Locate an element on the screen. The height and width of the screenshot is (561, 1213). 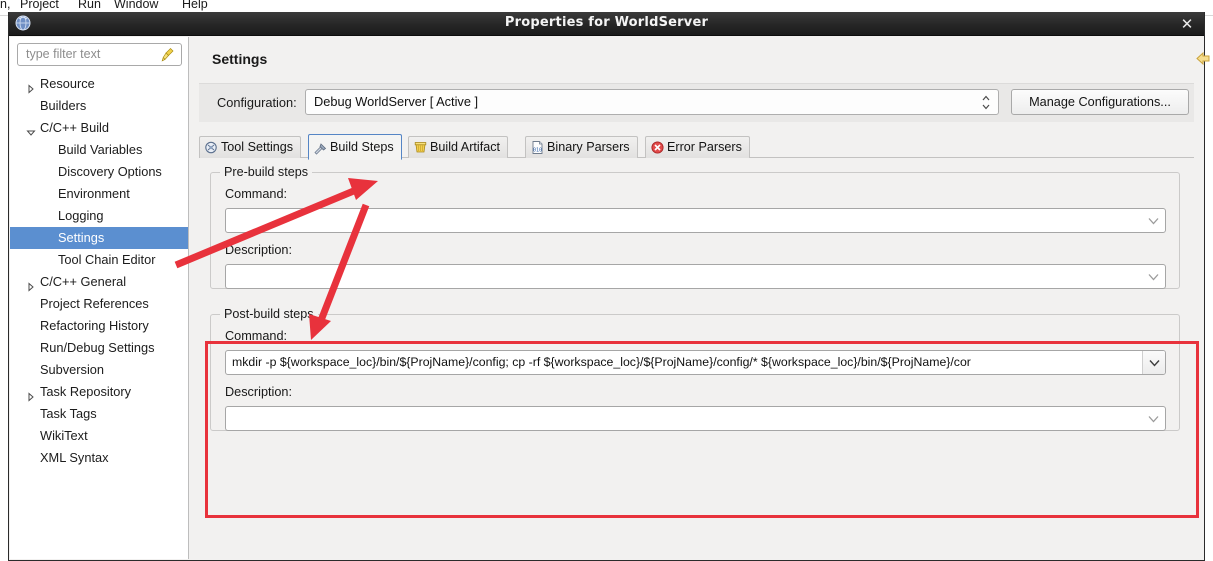
pre-build-steps-title: Pre-build steps is located at coordinates (266, 172).